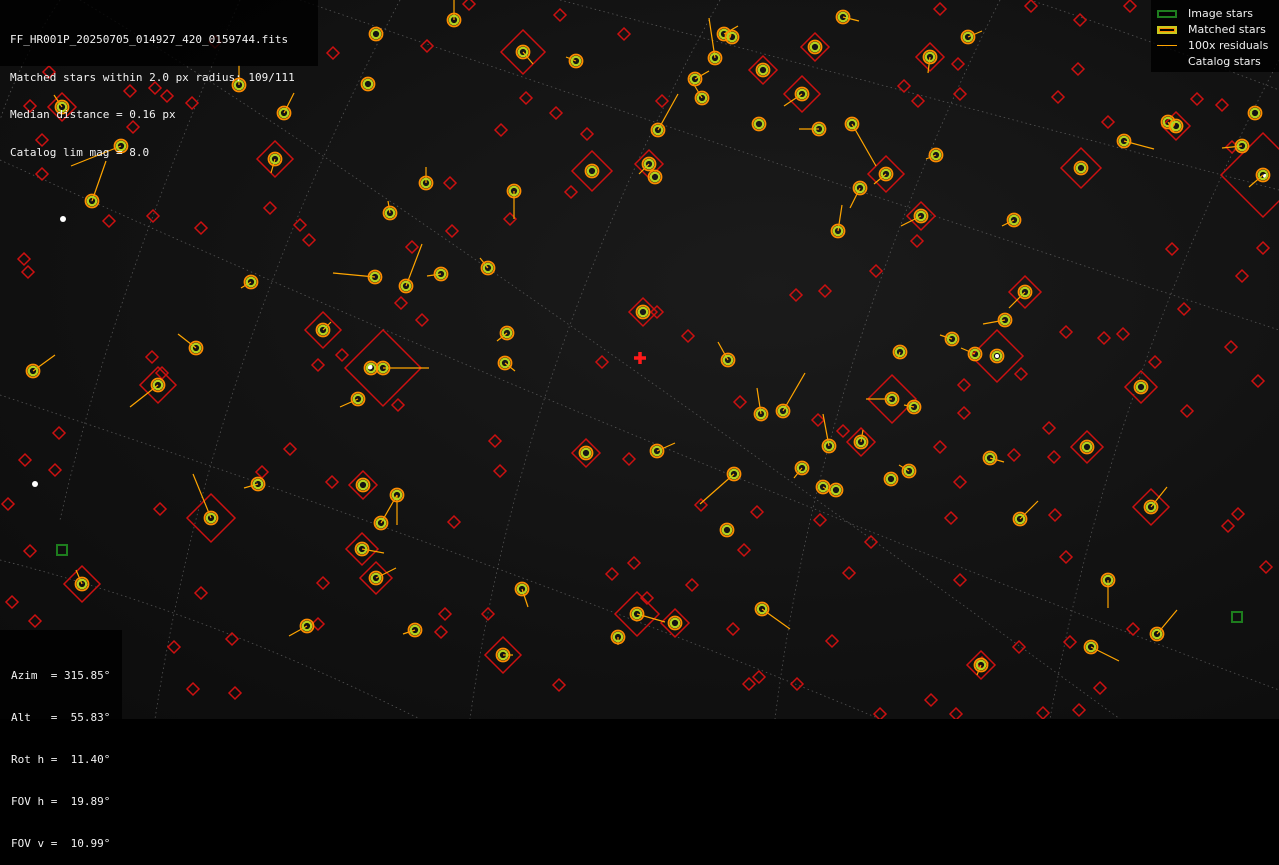 This screenshot has height=865, width=1279. I want to click on field-center-cross-icon, so click(640, 358).